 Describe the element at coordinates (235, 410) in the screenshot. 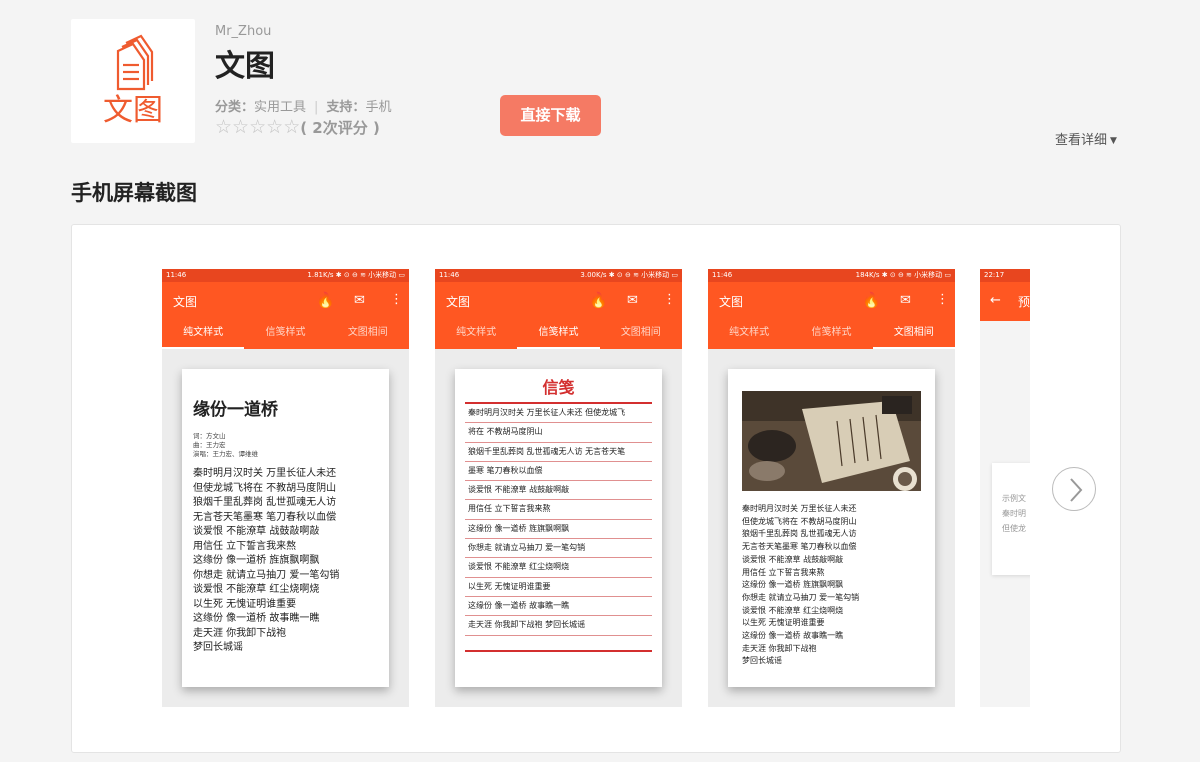

I see `song-title: 缘份一道桥` at that location.